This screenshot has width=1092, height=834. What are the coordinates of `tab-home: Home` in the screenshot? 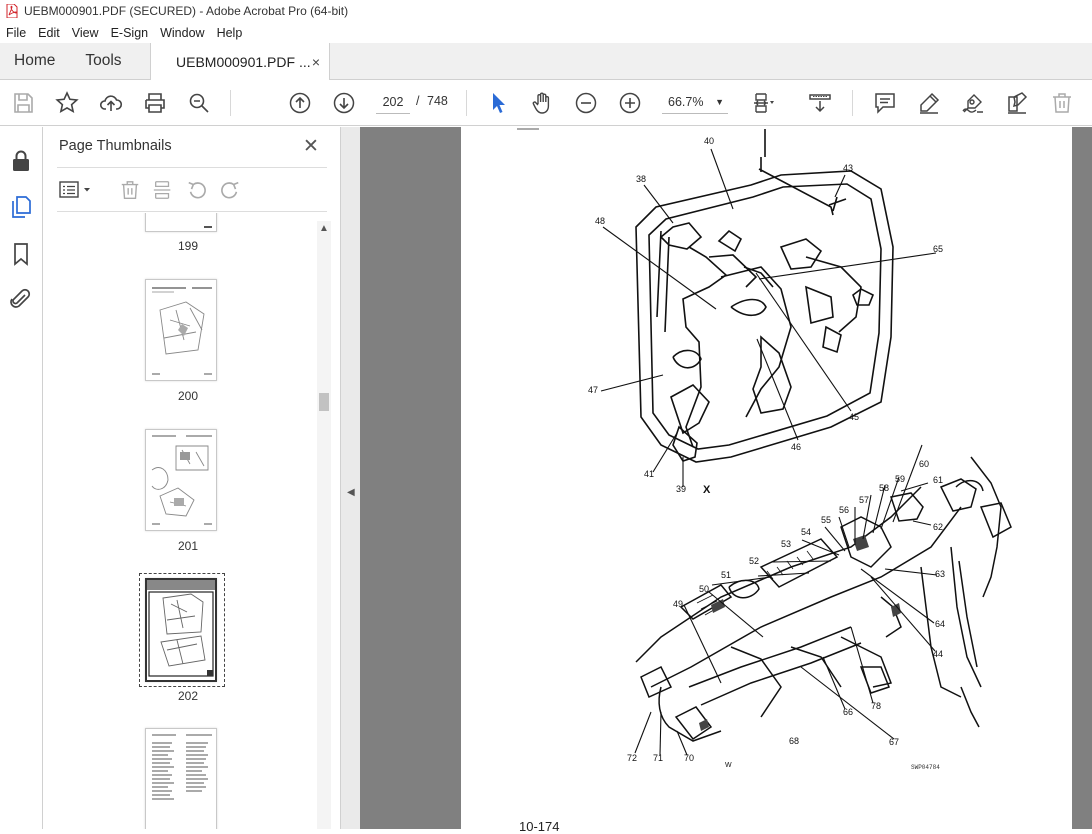 It's located at (34, 61).